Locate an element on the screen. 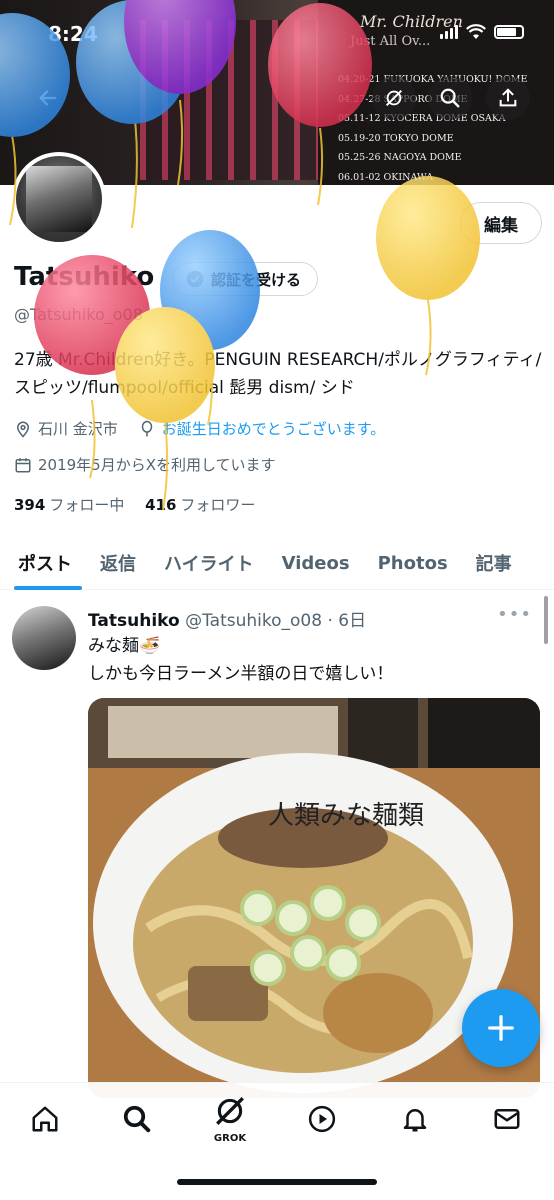 This screenshot has height=1200, width=554. tab-photos: Photos is located at coordinates (413, 563).